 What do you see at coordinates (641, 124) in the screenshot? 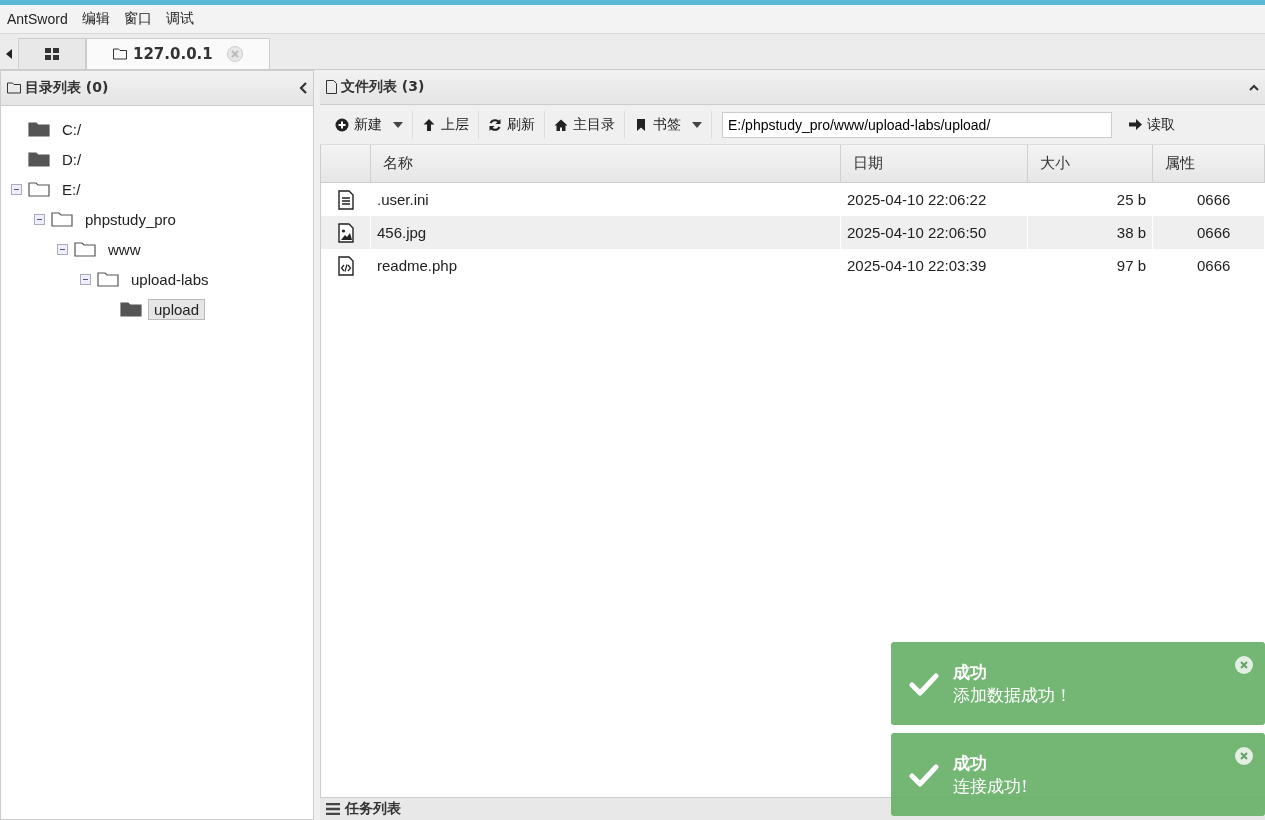
I see `bookmark-icon` at bounding box center [641, 124].